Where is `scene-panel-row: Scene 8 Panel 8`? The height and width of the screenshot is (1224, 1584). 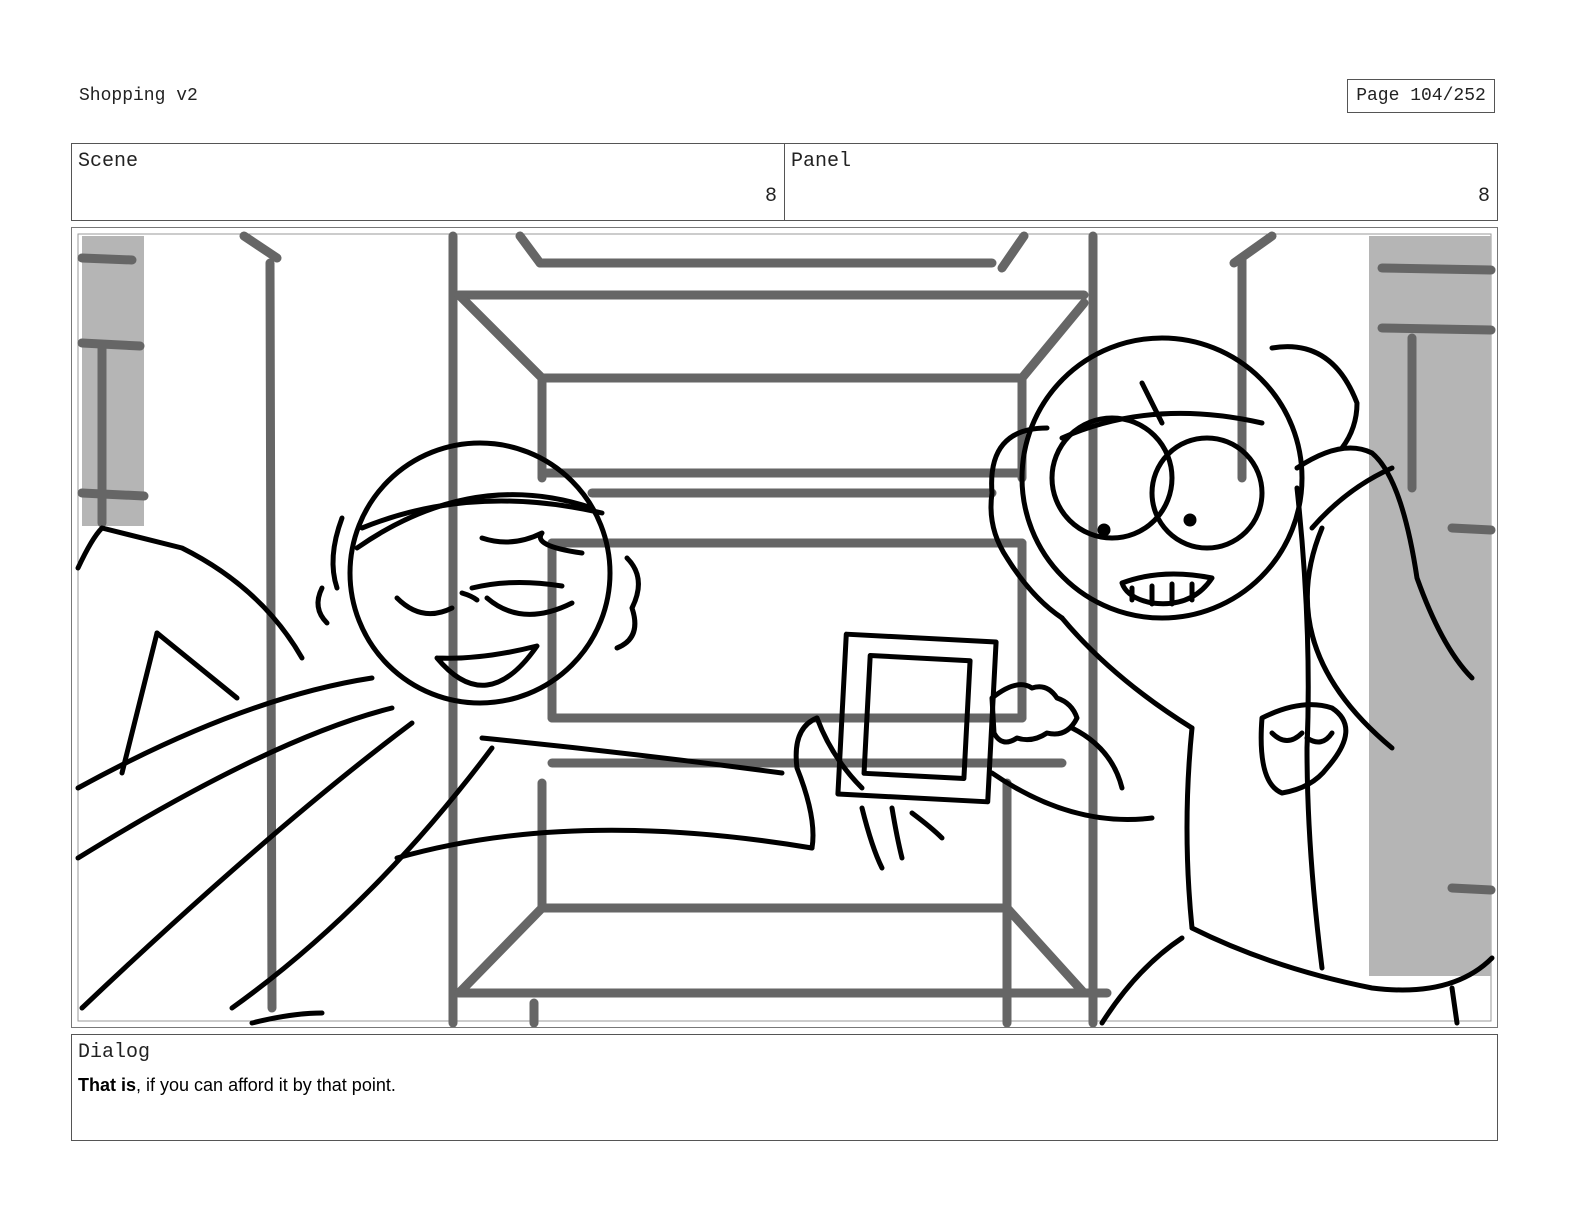
scene-panel-row: Scene 8 Panel 8 is located at coordinates (784, 182).